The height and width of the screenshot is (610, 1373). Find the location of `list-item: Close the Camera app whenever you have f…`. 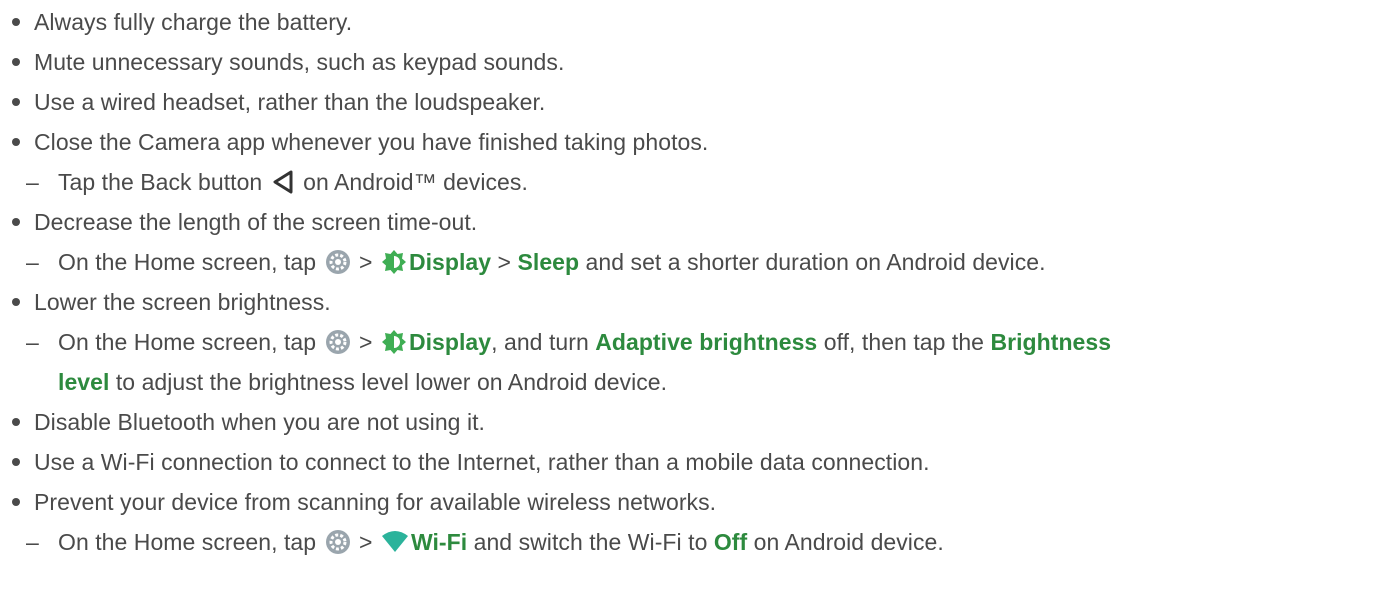

list-item: Close the Camera app whenever you have f… is located at coordinates (686, 142).